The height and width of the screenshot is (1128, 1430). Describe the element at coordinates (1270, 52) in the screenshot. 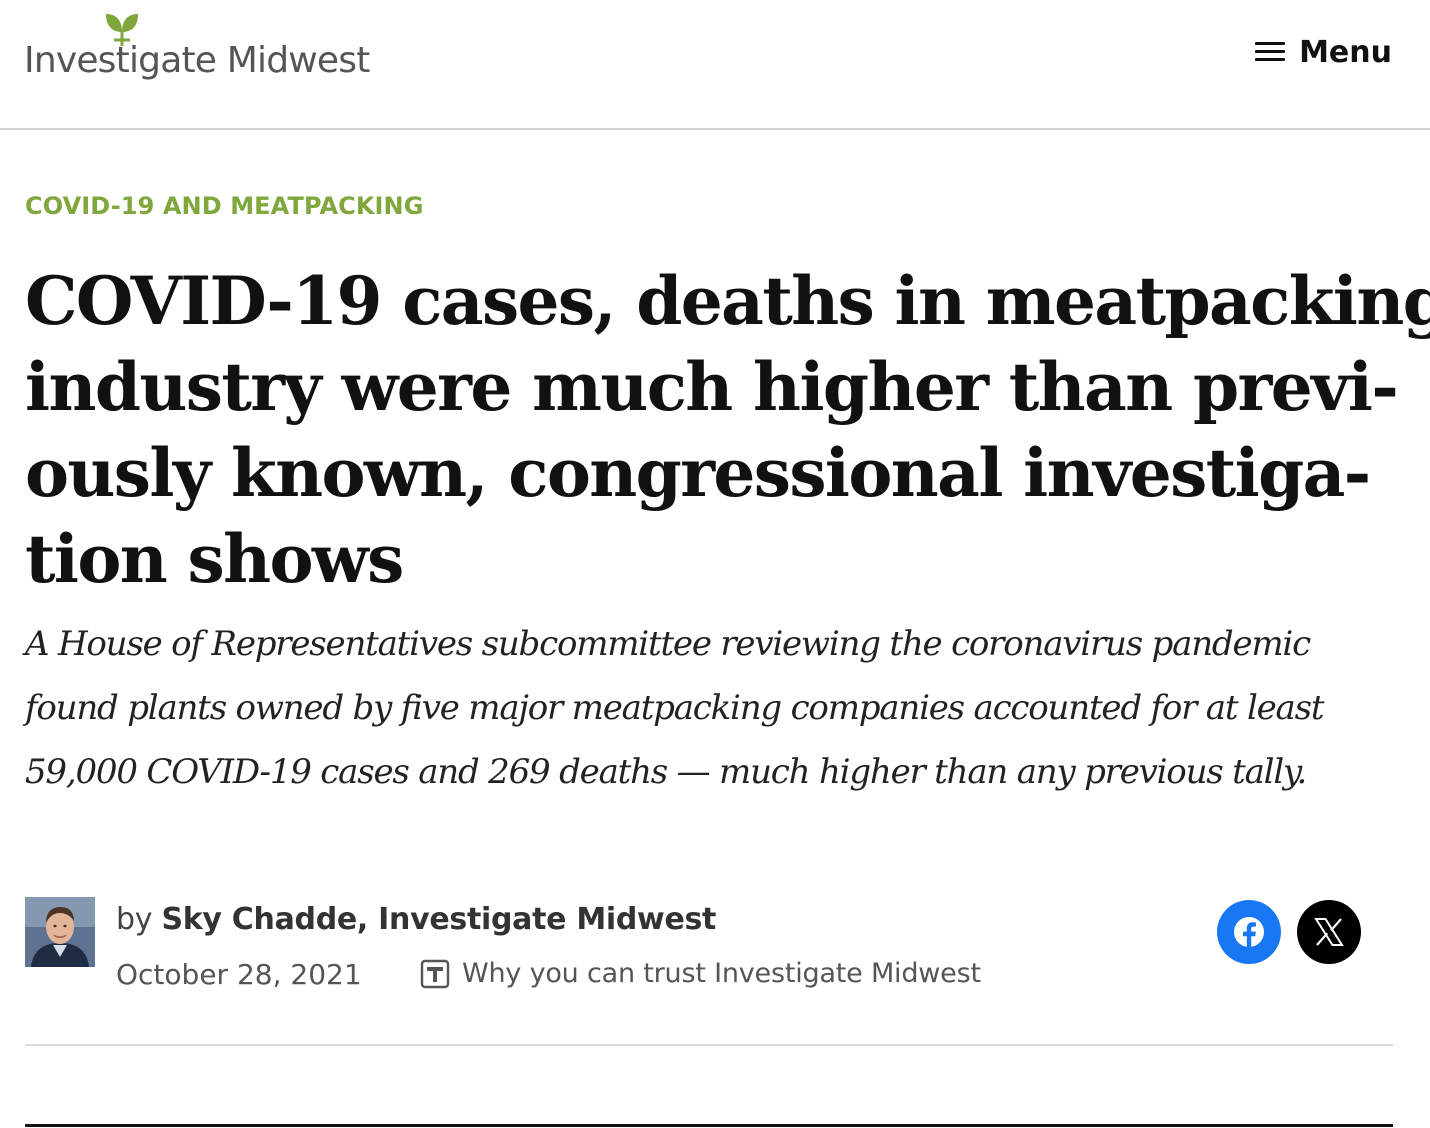

I see `hamburger-icon` at that location.